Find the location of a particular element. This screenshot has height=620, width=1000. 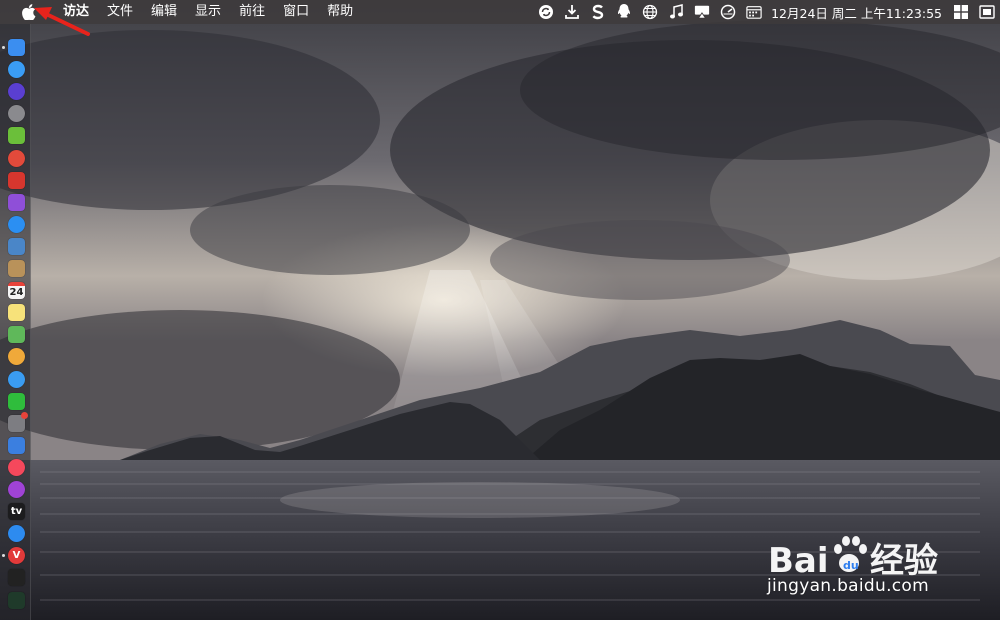

menu-help: 帮助 is located at coordinates (340, 12).